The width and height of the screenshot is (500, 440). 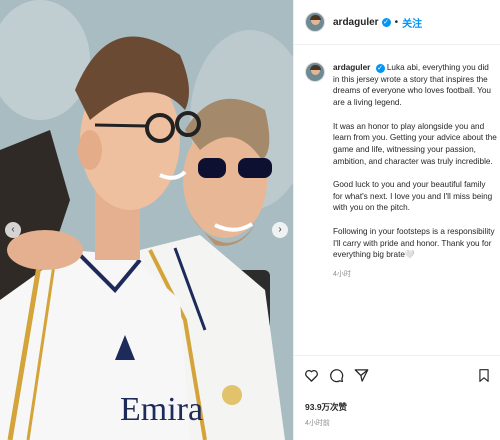 I want to click on like-count: 93.9万次赞, so click(x=326, y=407).